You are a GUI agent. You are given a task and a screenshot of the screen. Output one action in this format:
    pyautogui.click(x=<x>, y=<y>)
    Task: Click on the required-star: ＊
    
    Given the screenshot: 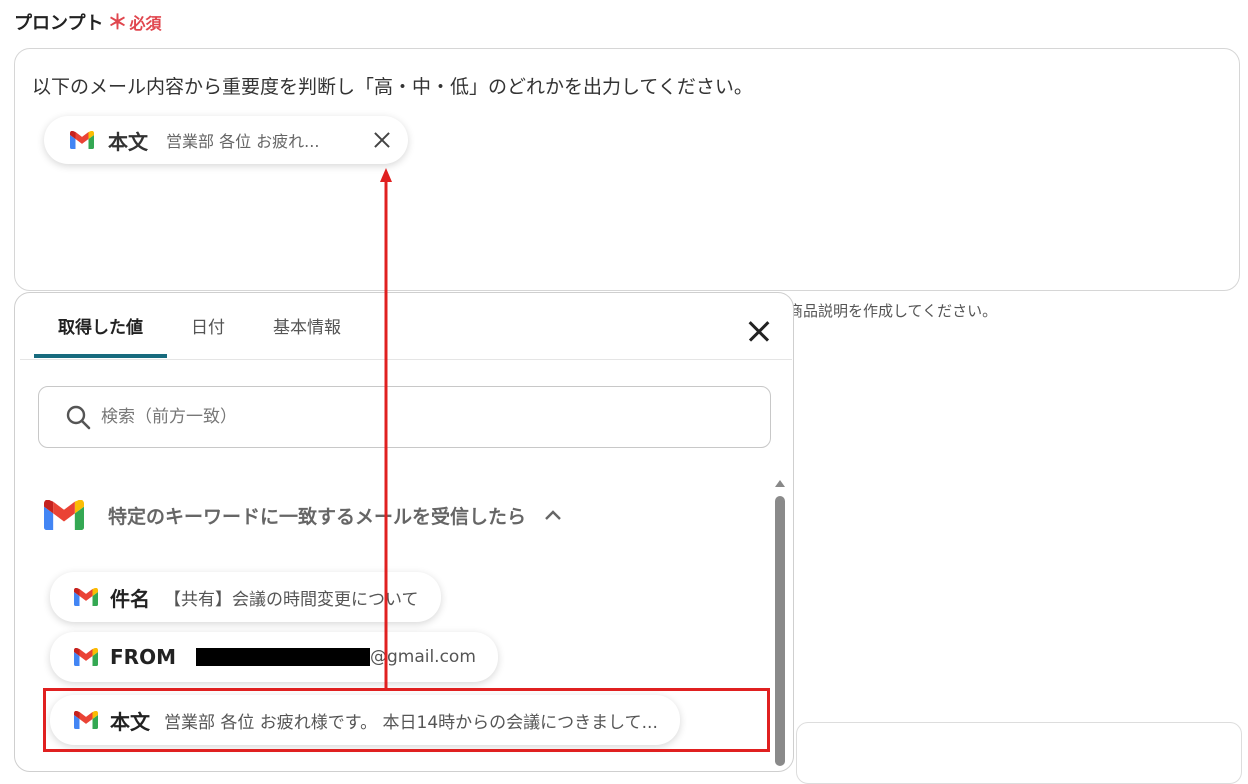 What is the action you would take?
    pyautogui.click(x=117, y=22)
    